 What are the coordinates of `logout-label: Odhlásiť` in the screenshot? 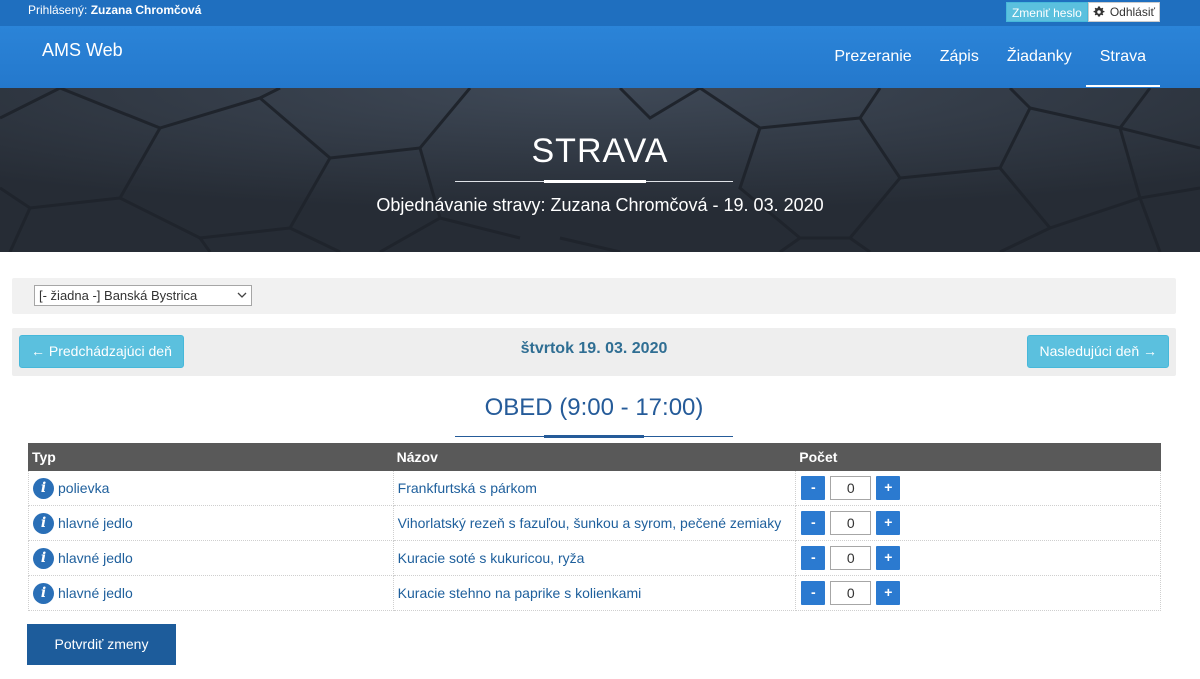 It's located at (1132, 12).